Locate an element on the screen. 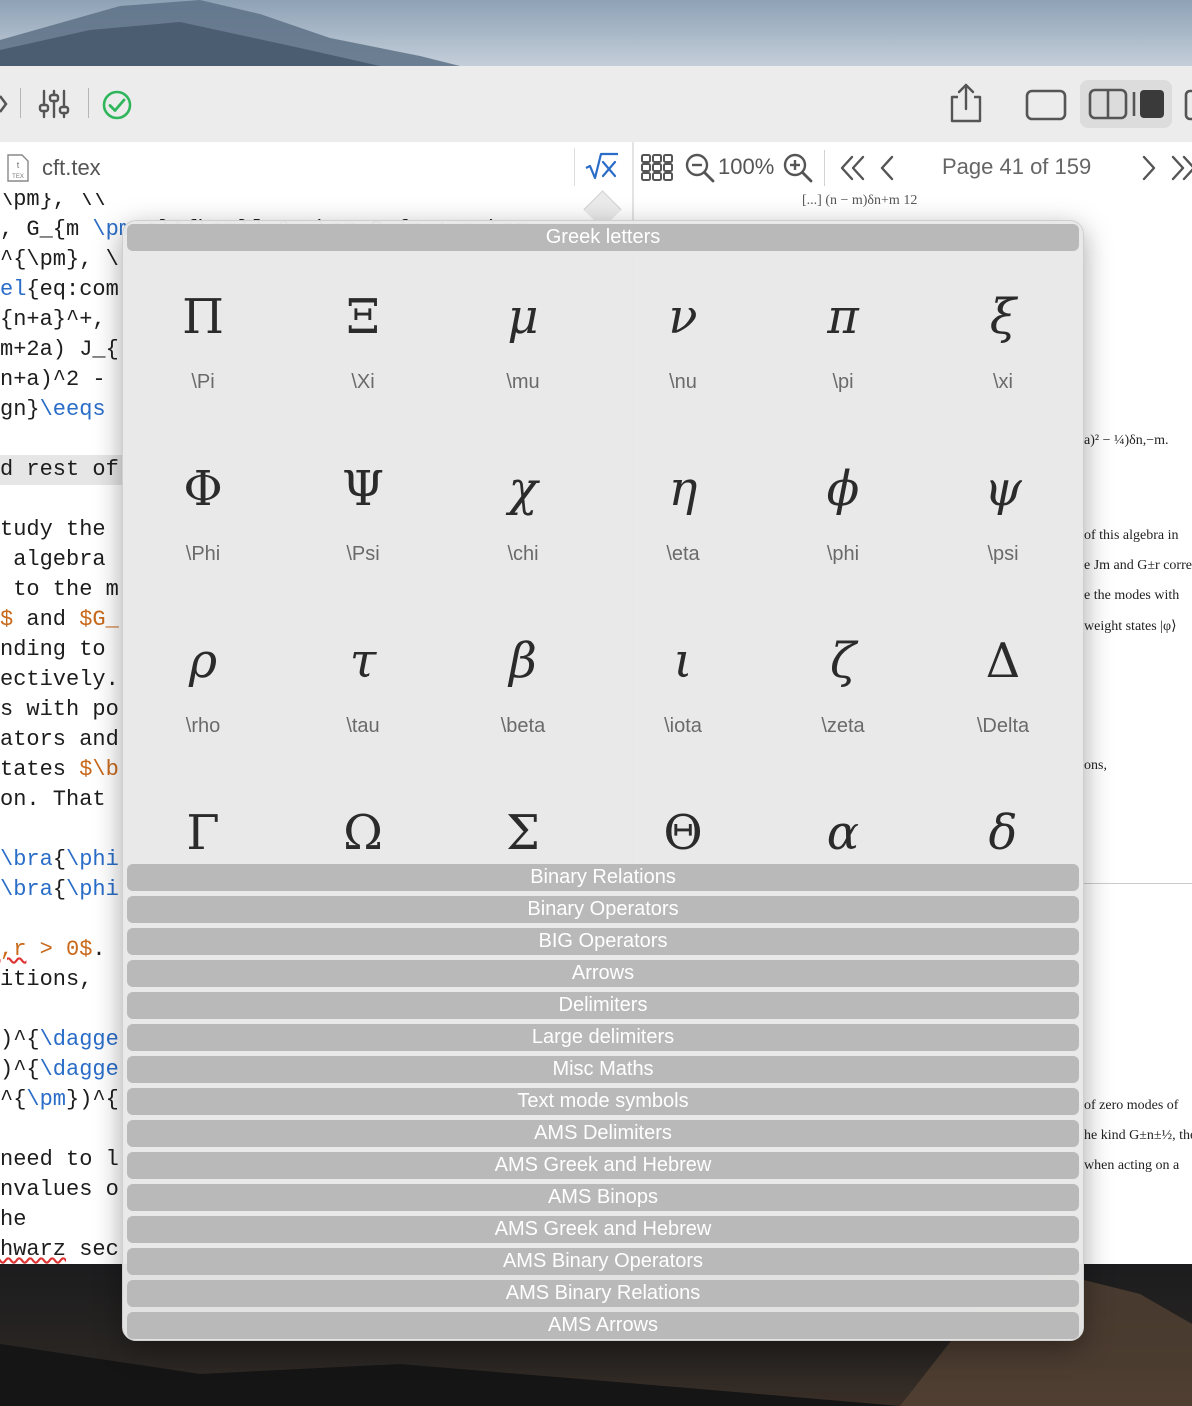 The image size is (1192, 1406). compile-success-check-icon is located at coordinates (117, 105).